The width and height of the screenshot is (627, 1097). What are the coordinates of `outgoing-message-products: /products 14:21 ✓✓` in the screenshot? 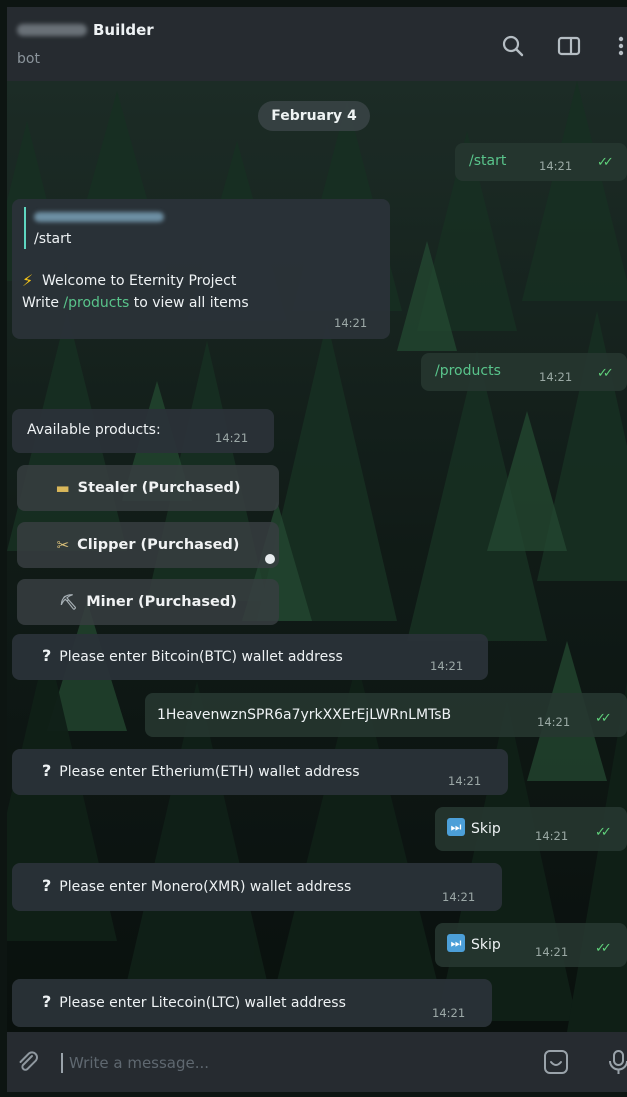 It's located at (524, 372).